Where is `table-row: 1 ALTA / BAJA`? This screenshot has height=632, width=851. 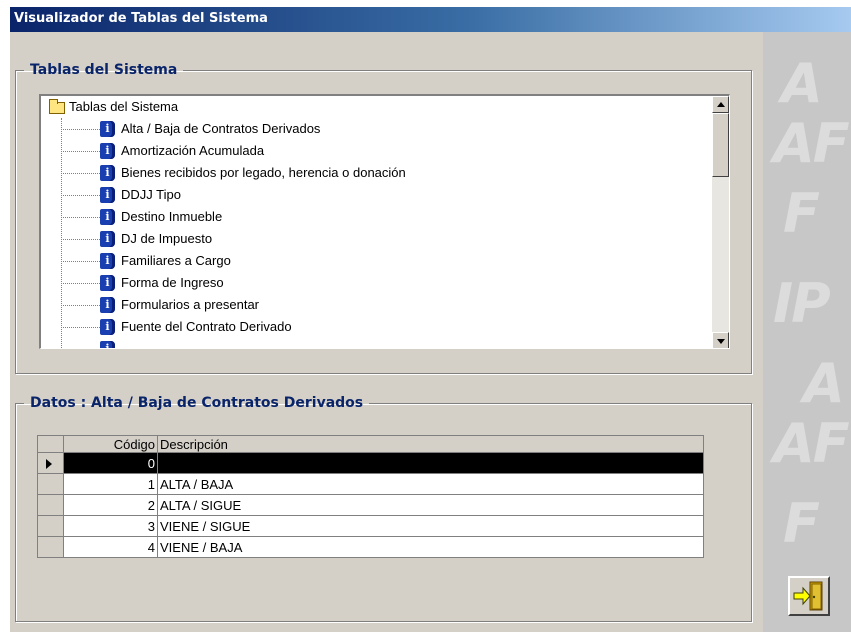
table-row: 1 ALTA / BAJA is located at coordinates (370, 484).